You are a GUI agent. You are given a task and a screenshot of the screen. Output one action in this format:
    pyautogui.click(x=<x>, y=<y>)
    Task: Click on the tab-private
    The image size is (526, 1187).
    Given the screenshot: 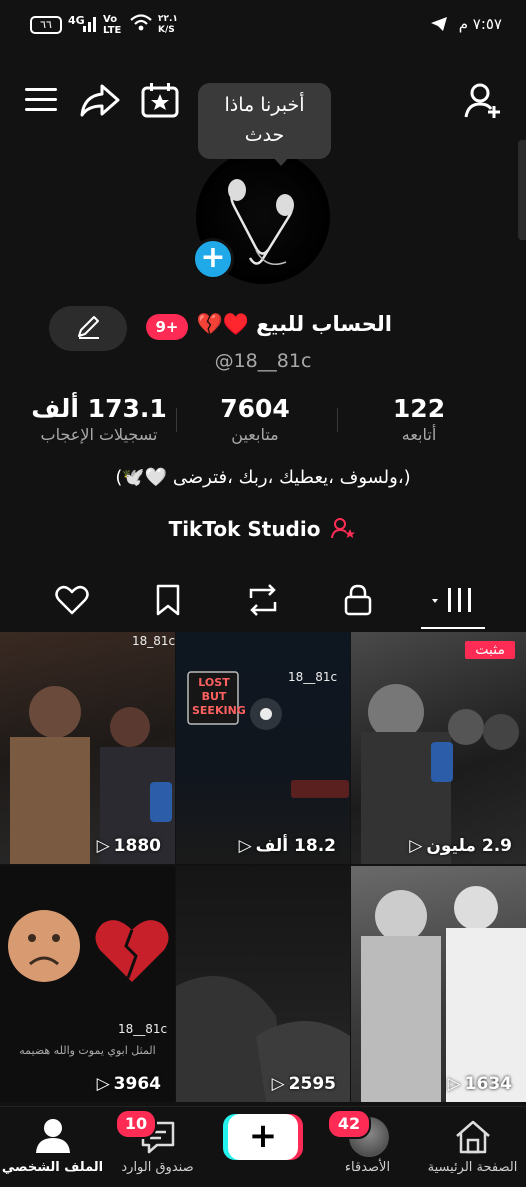 What is the action you would take?
    pyautogui.click(x=358, y=600)
    